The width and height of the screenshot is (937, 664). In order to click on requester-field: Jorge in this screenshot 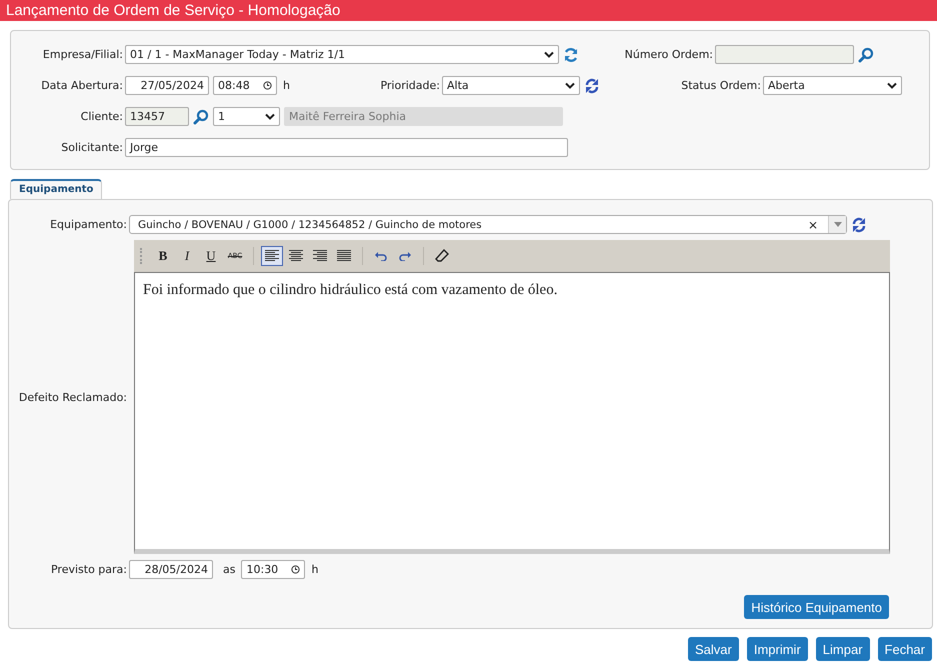, I will do `click(346, 147)`.